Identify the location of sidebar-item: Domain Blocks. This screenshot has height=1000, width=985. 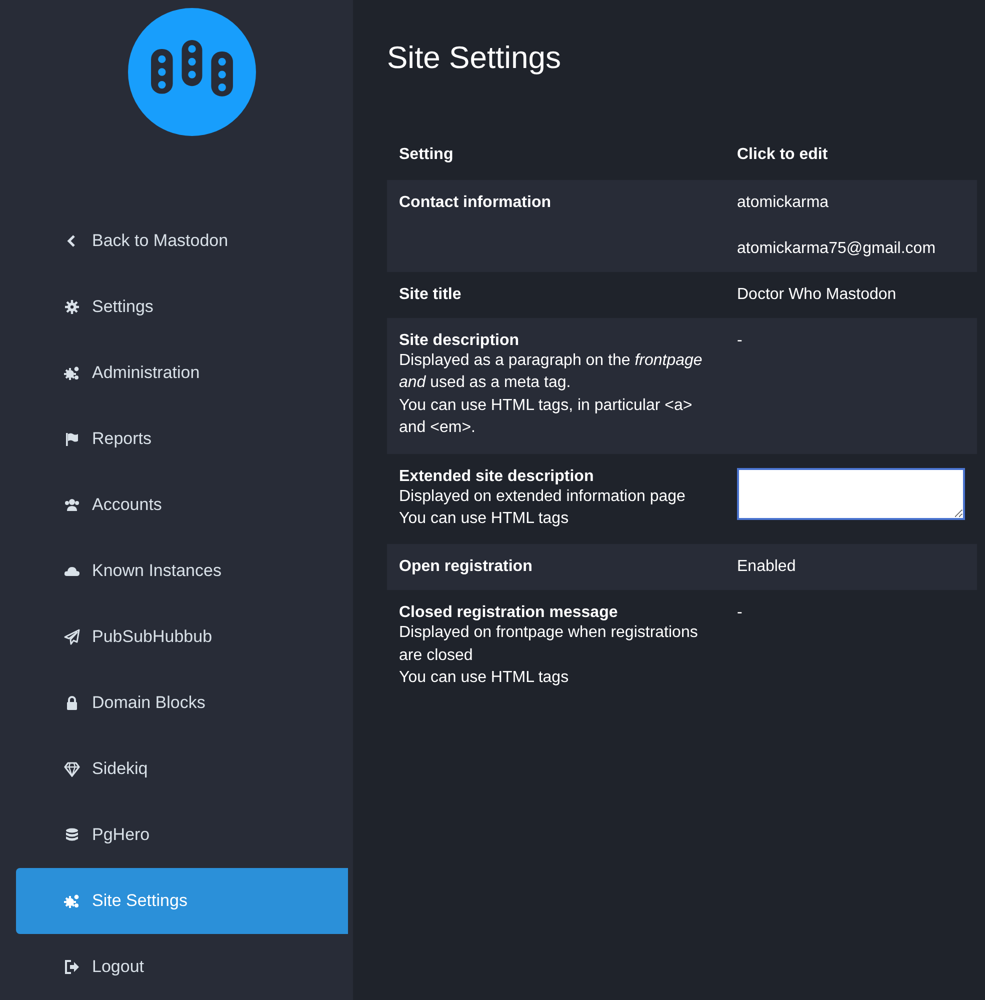
(182, 703).